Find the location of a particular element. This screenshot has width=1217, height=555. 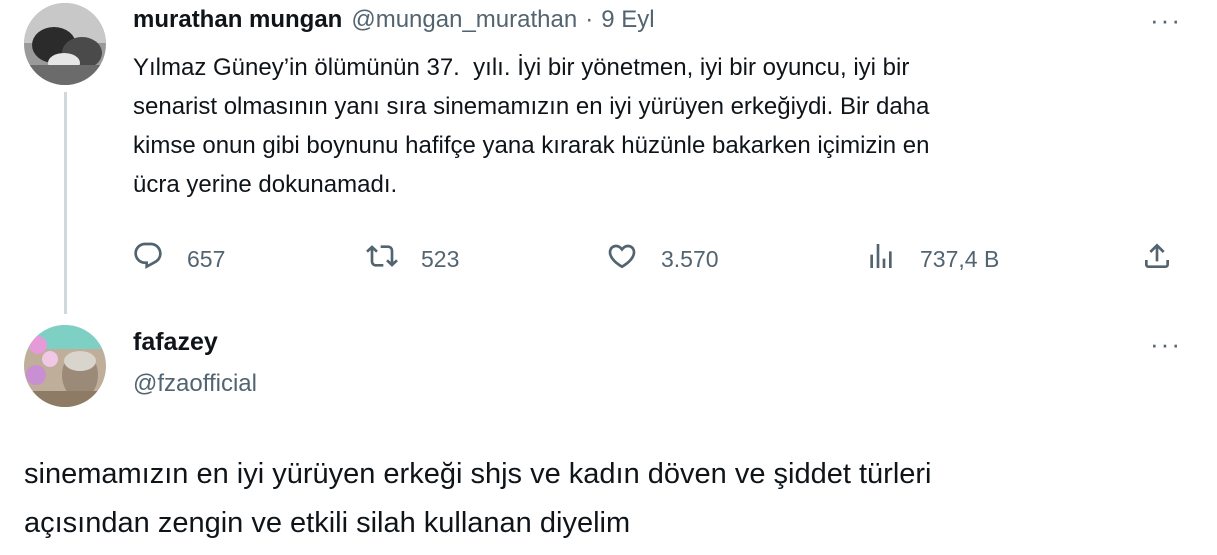

share-button is located at coordinates (1157, 259).